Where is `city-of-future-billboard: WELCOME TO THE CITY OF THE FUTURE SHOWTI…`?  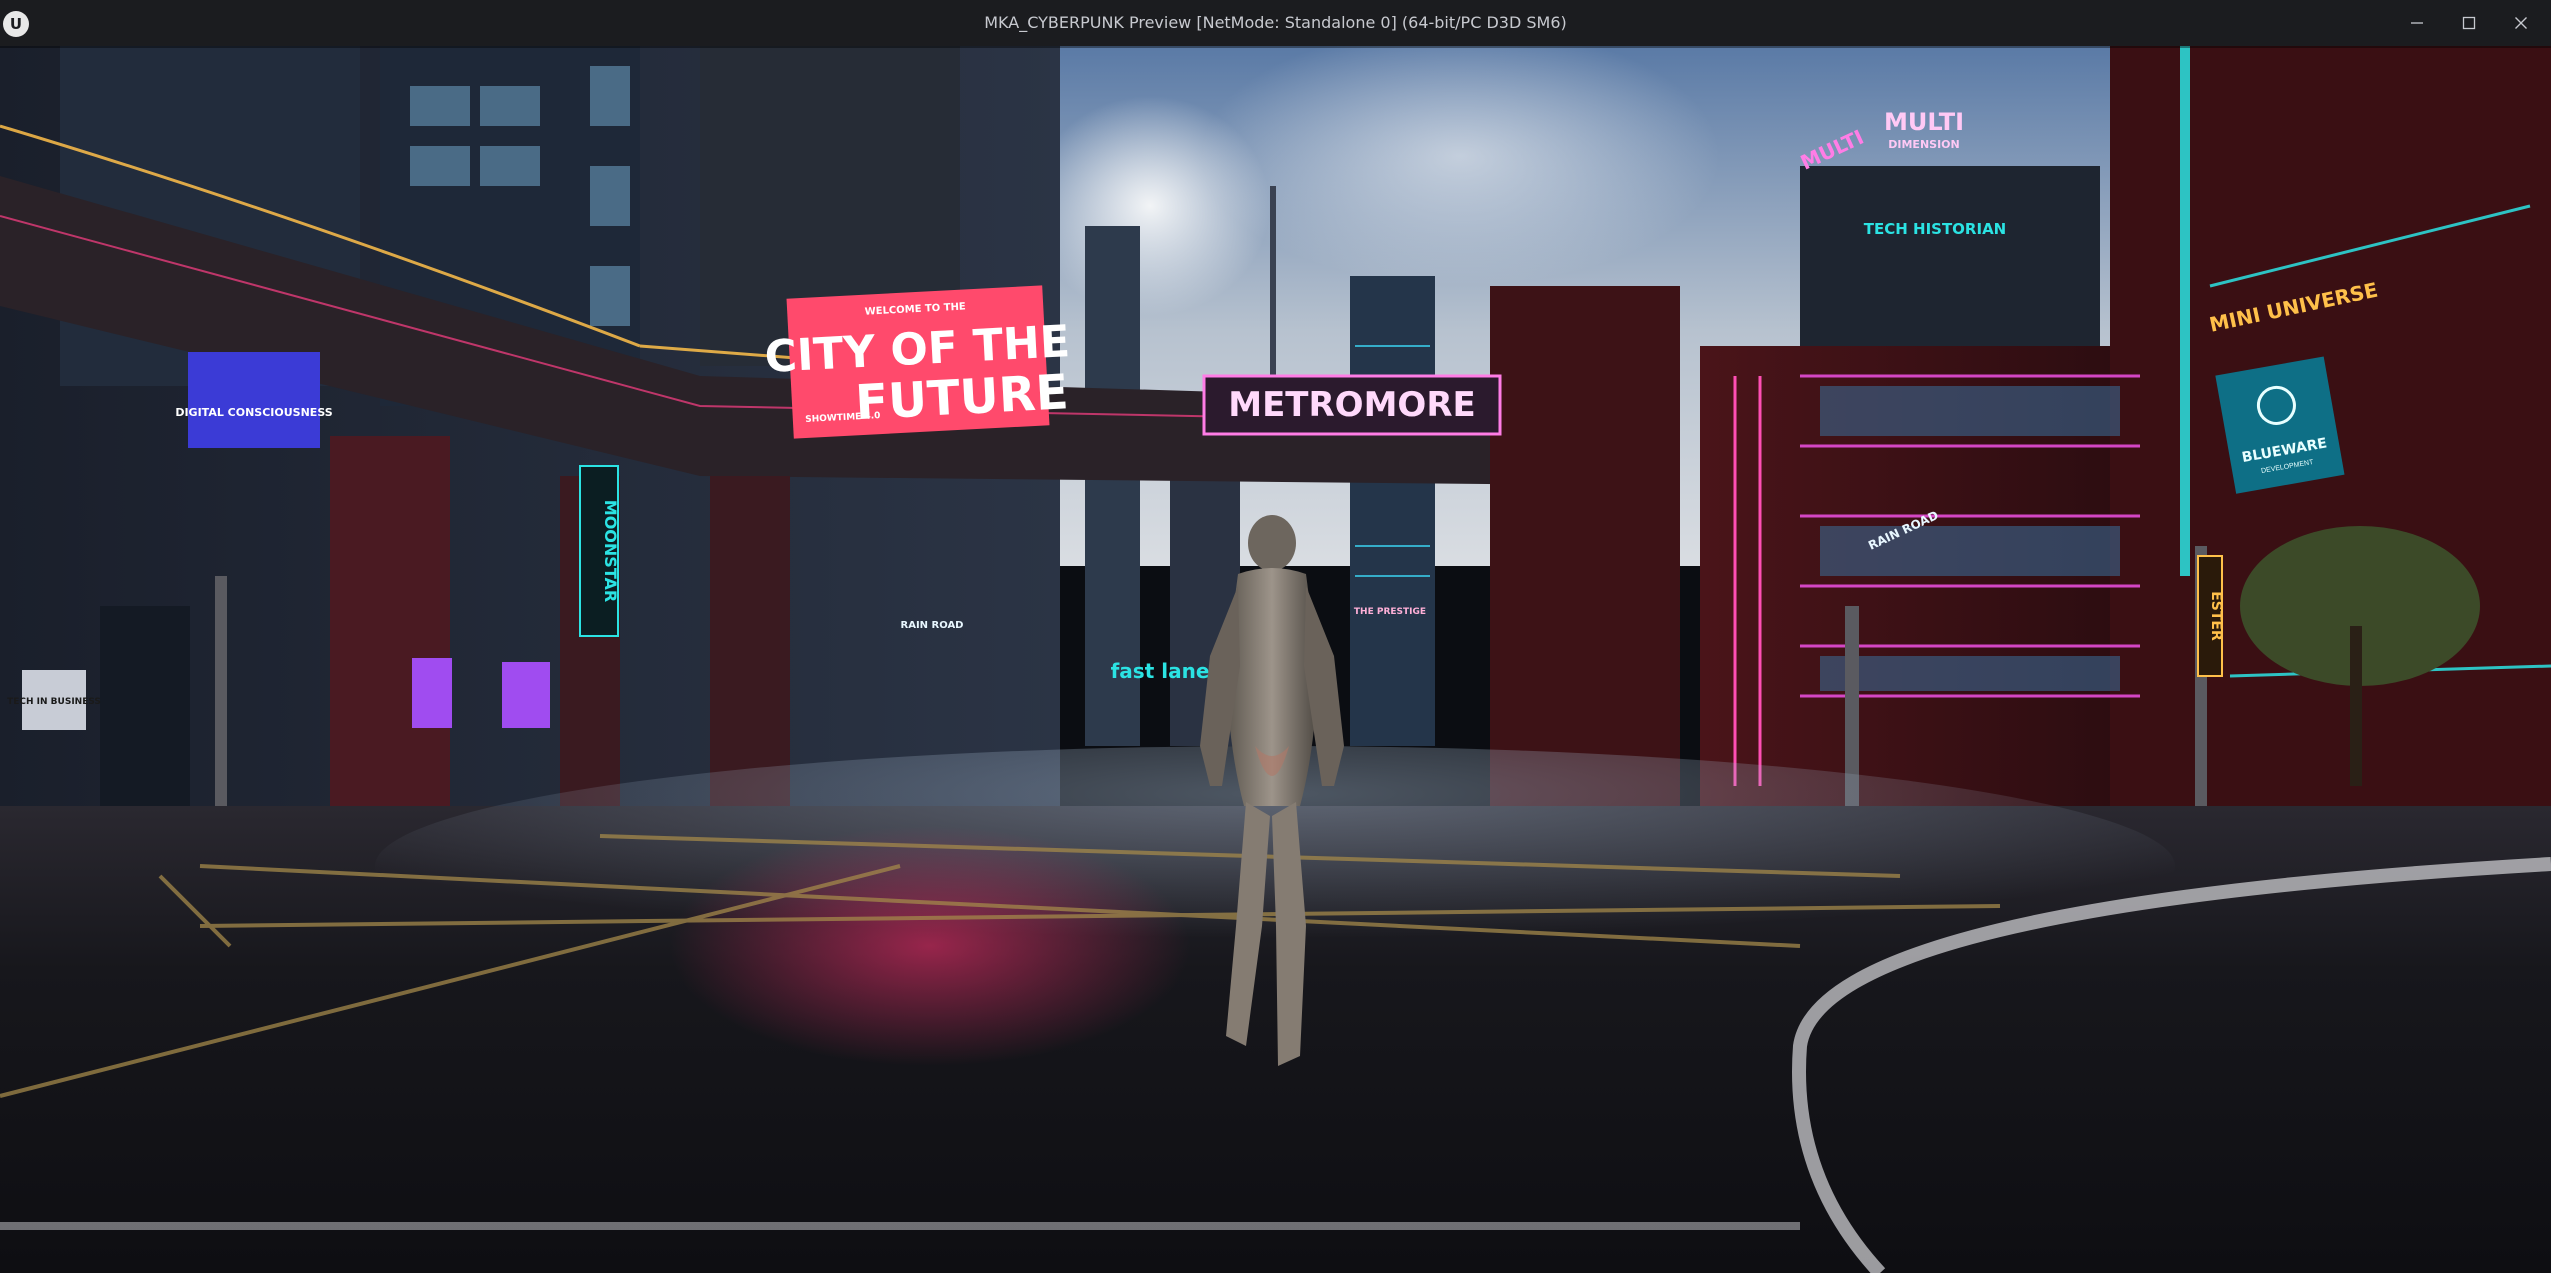
city-of-future-billboard: WELCOME TO THE CITY OF THE FUTURE SHOWTI… is located at coordinates (917, 362).